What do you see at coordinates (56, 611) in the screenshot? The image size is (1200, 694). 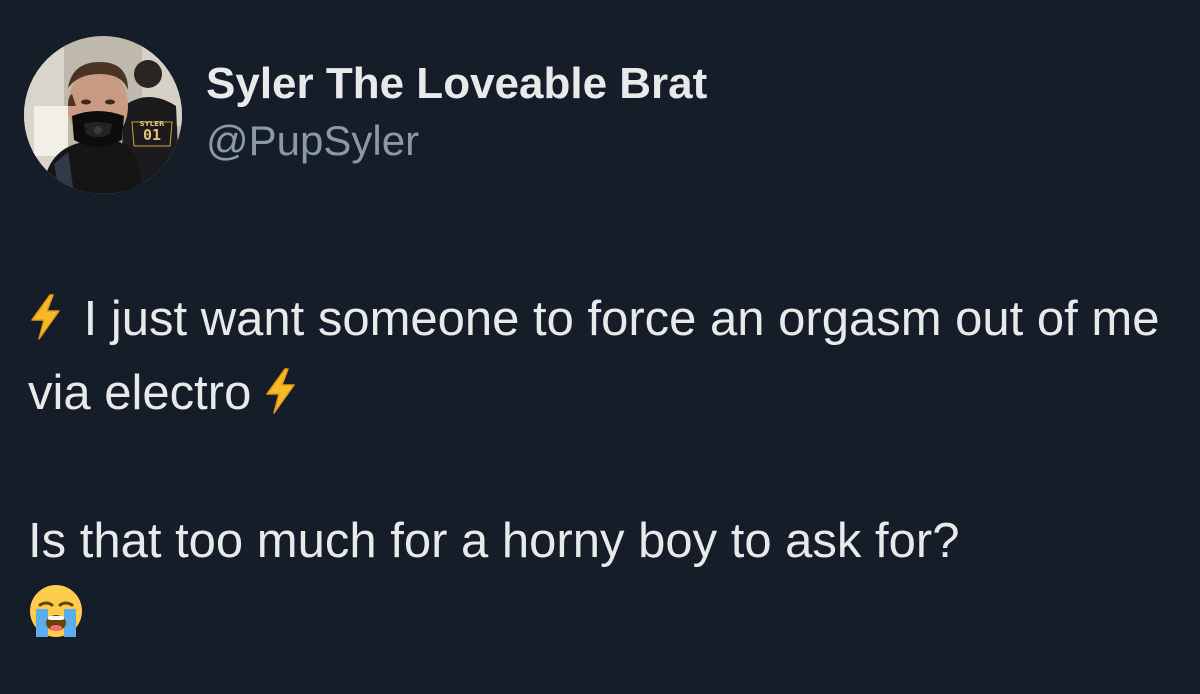 I see `loudly-crying-face-icon` at bounding box center [56, 611].